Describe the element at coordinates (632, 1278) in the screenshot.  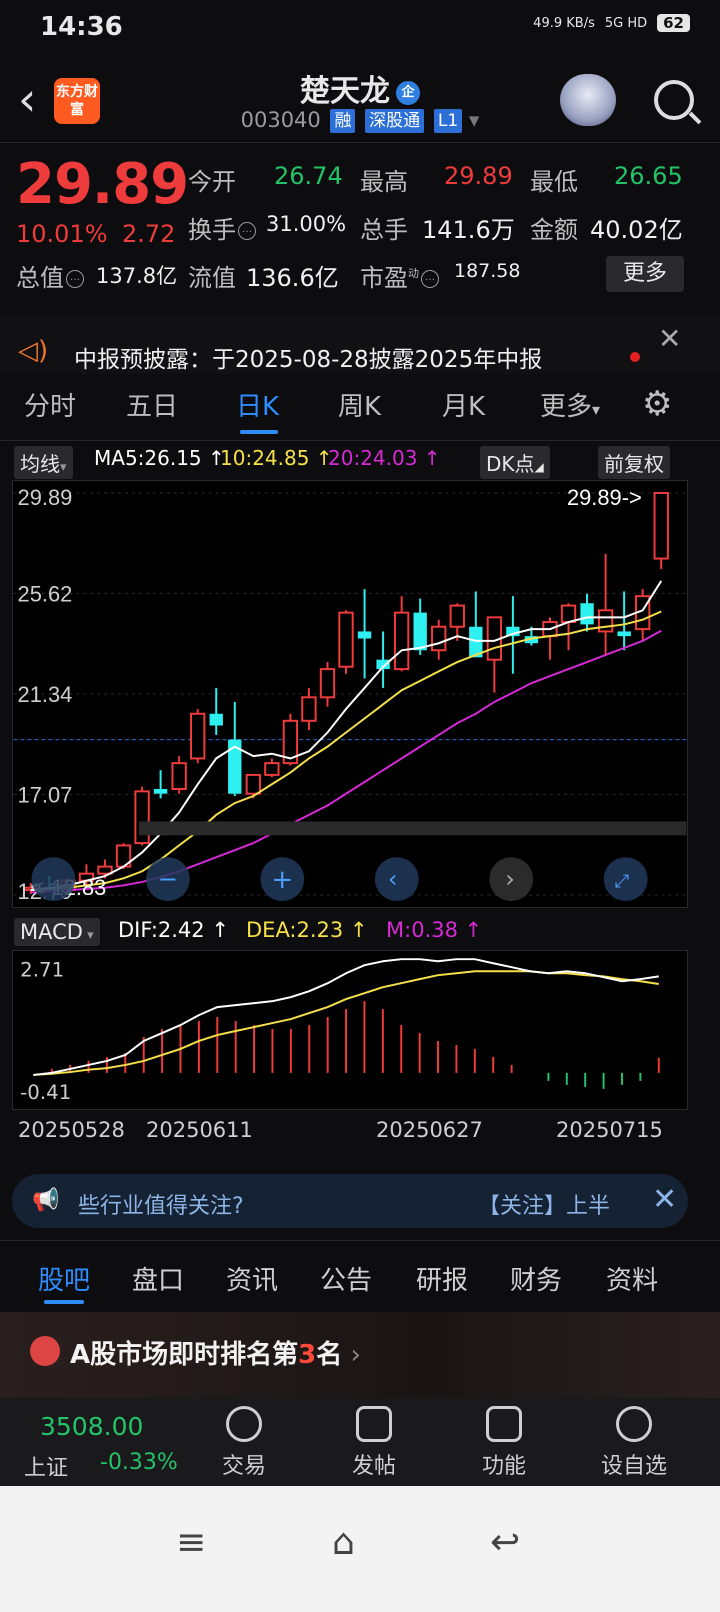
I see `tab-profile: 资料` at that location.